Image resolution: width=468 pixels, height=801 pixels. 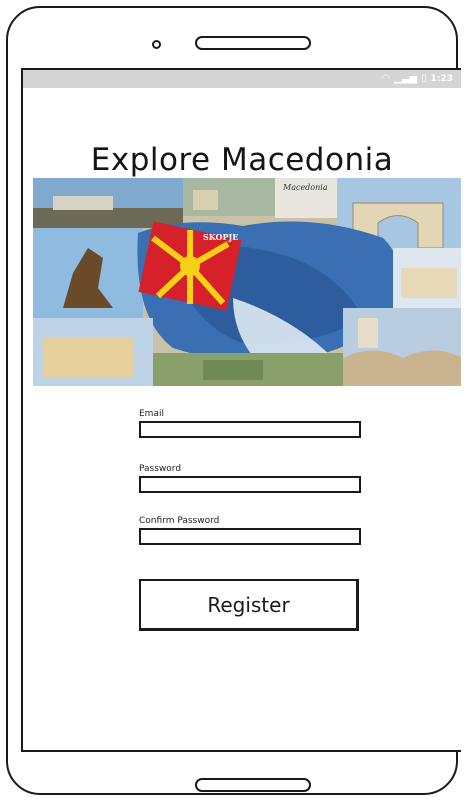 What do you see at coordinates (160, 469) in the screenshot?
I see `password-label: Password` at bounding box center [160, 469].